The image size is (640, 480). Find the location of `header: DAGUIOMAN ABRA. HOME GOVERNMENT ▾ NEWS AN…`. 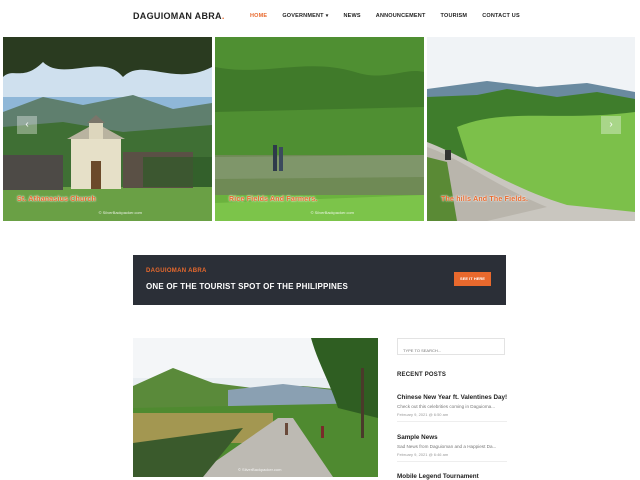

header: DAGUIOMAN ABRA. HOME GOVERNMENT ▾ NEWS AN… is located at coordinates (320, 18).